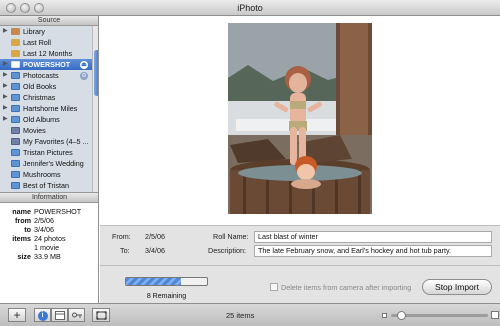  Describe the element at coordinates (84, 65) in the screenshot. I see `eject-icon: ⏏` at that location.